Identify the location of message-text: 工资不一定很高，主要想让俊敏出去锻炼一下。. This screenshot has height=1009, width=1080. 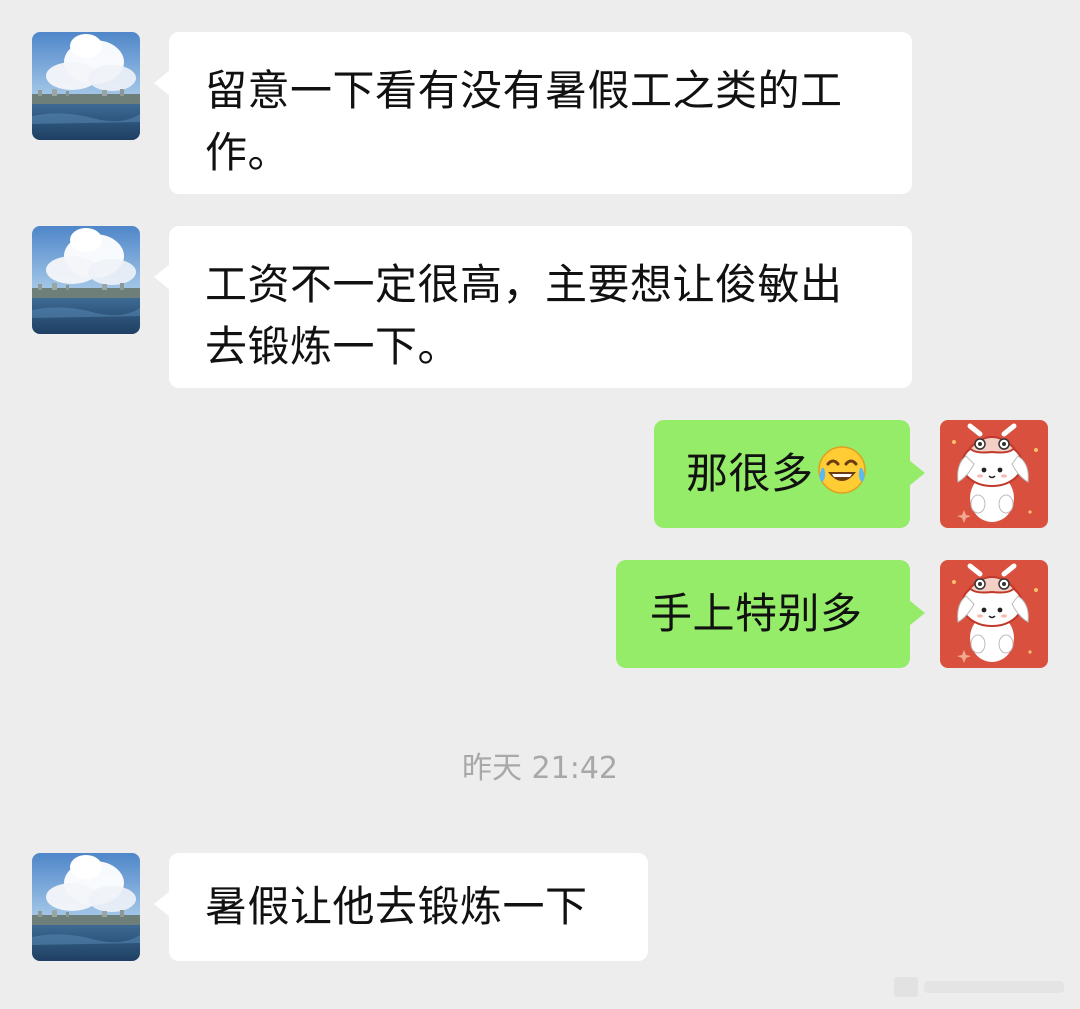
(524, 315).